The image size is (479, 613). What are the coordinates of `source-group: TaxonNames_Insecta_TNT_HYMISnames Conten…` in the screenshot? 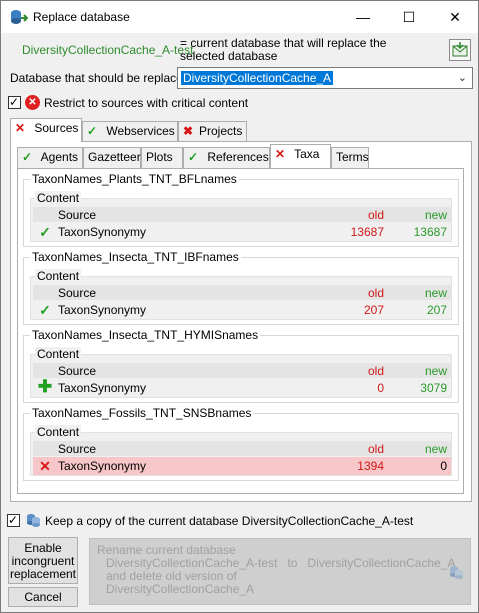 It's located at (241, 365).